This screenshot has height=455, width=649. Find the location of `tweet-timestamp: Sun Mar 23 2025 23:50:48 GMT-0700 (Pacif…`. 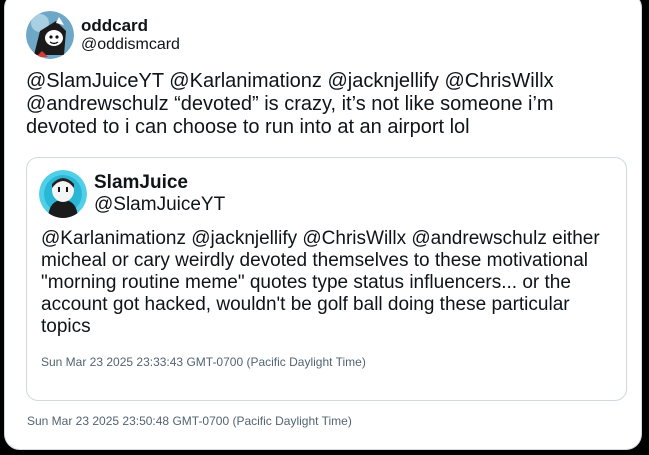

tweet-timestamp: Sun Mar 23 2025 23:50:48 GMT-0700 (Pacif… is located at coordinates (189, 421).